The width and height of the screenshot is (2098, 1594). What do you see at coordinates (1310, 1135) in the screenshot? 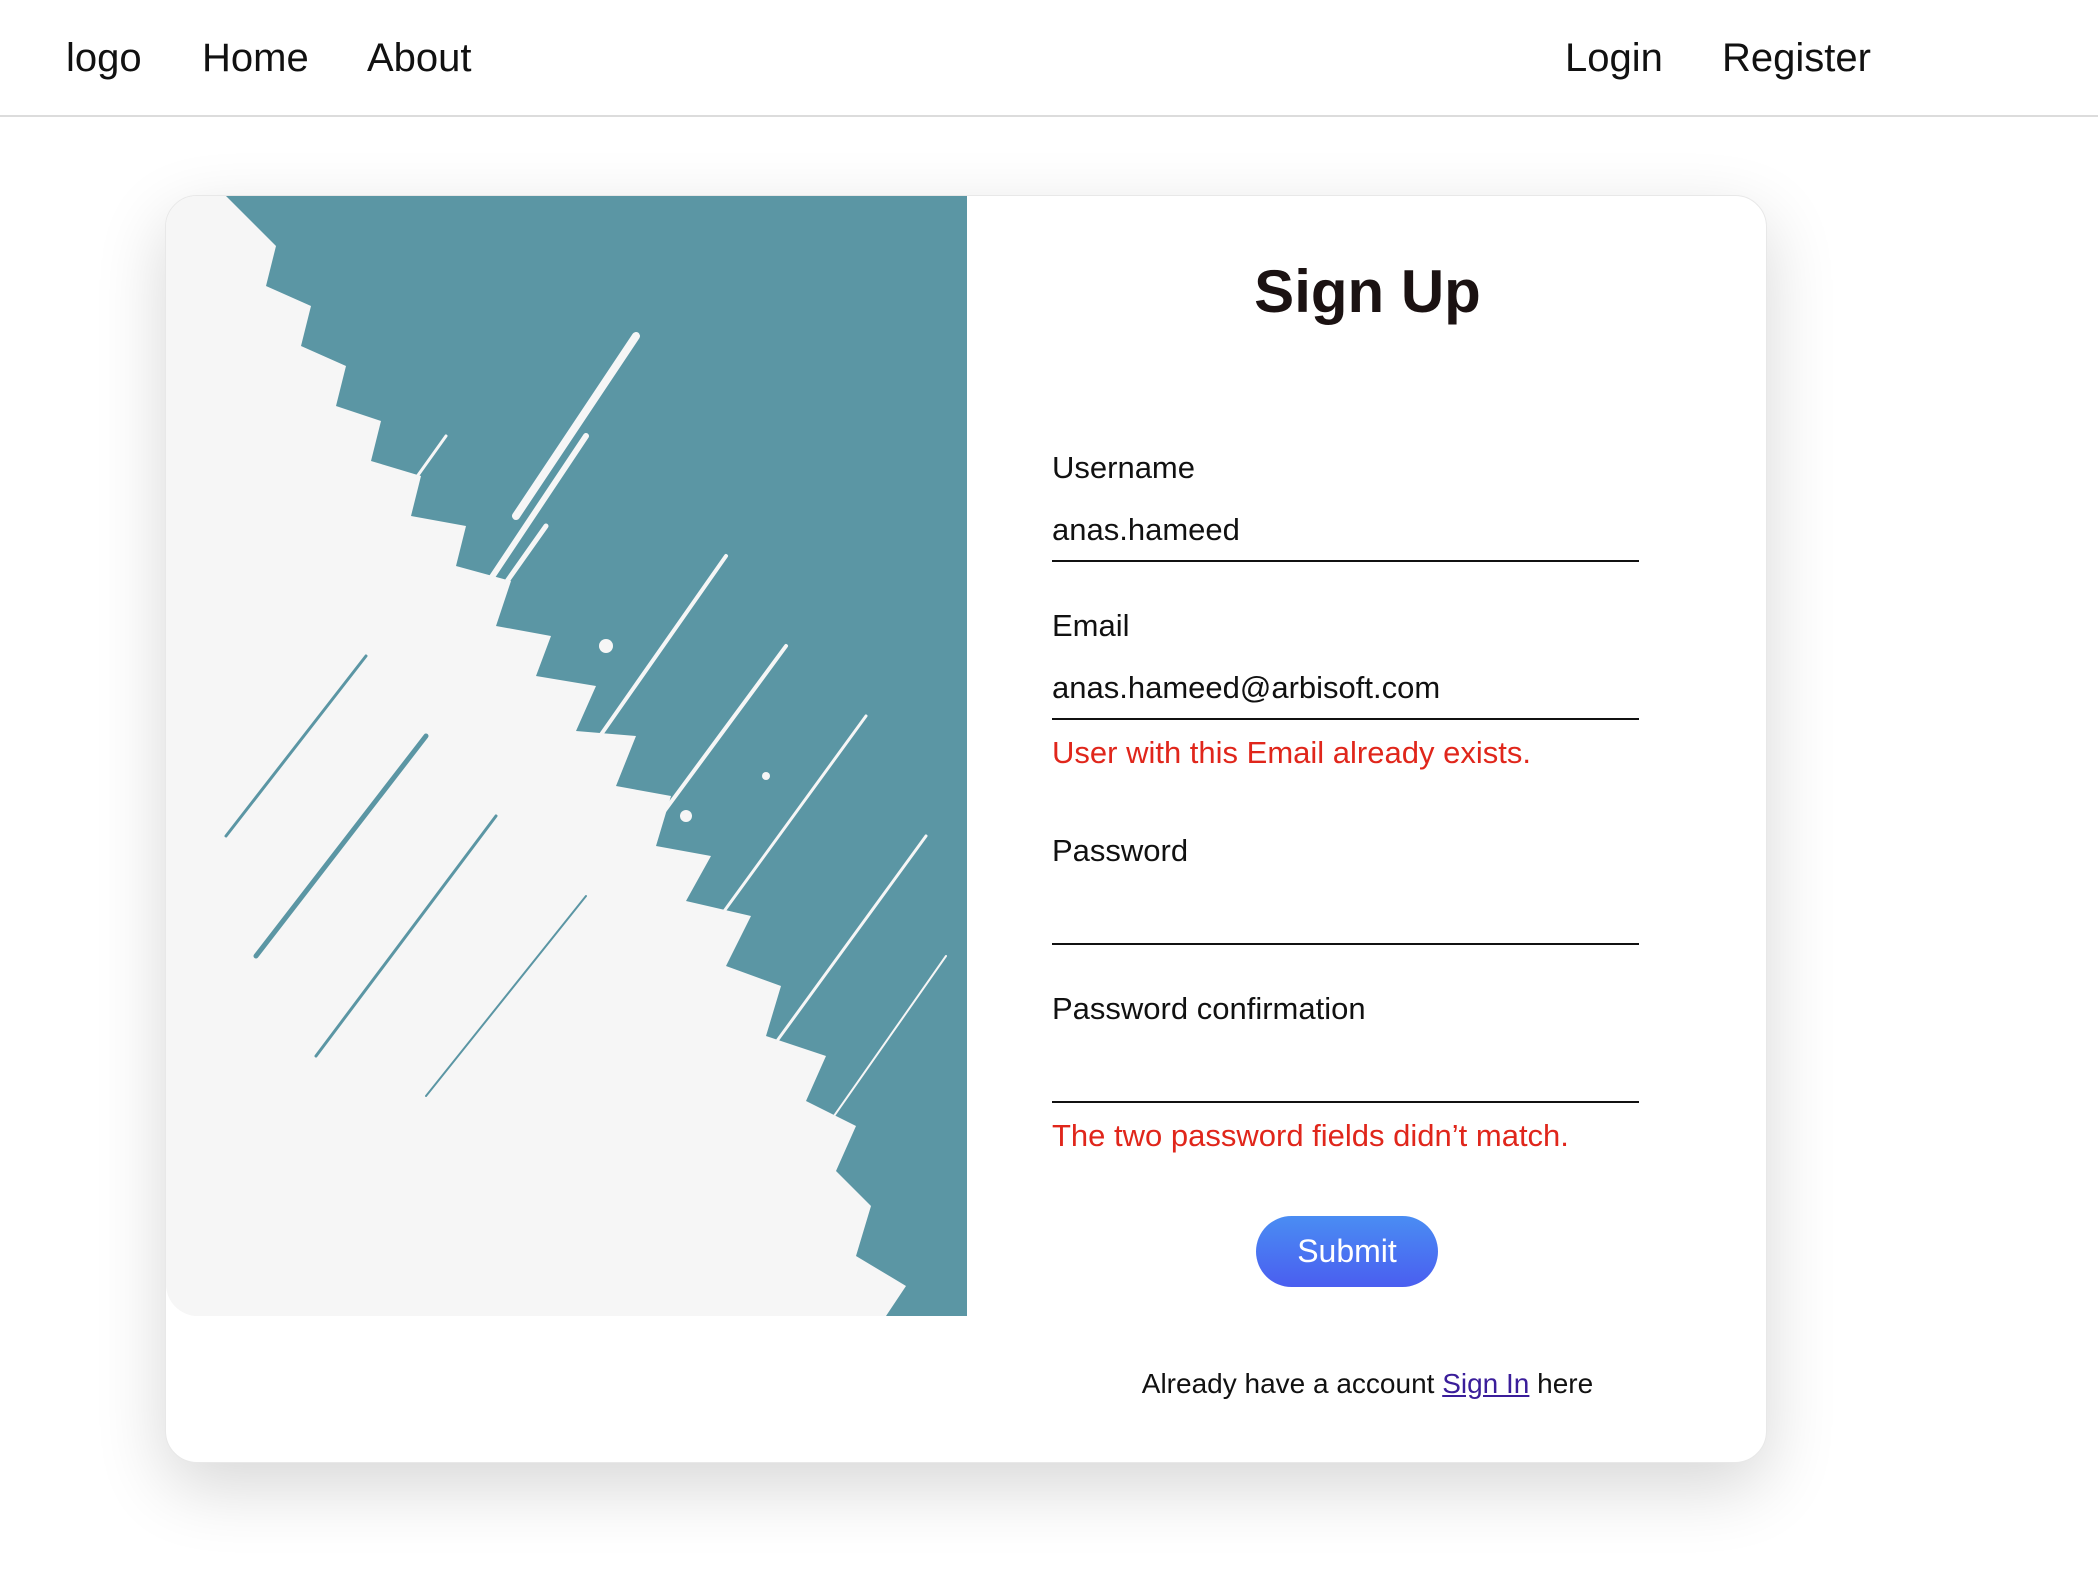
I see `password-error-message: The two password fields didn’t match.` at bounding box center [1310, 1135].